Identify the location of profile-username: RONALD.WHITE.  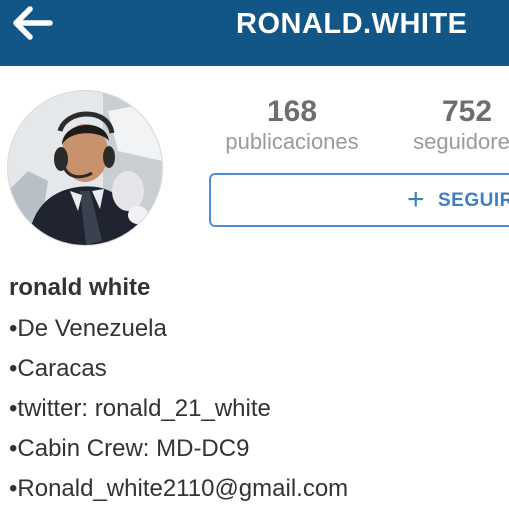
(352, 24).